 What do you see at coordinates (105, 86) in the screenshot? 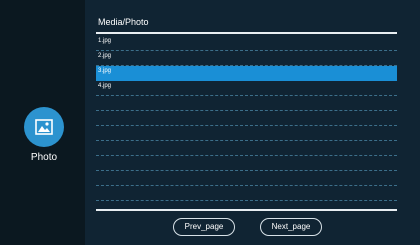
I see `file-name: 4.jpg` at bounding box center [105, 86].